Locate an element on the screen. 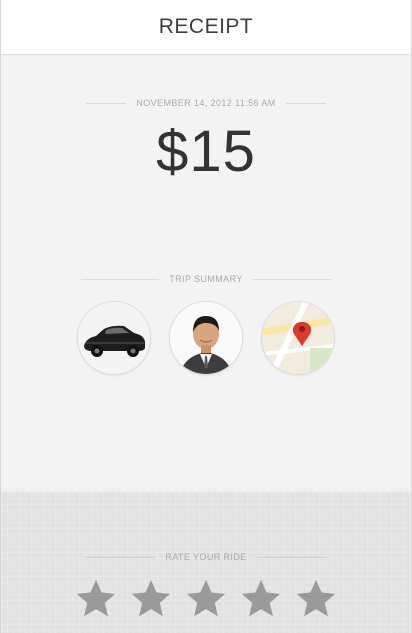 This screenshot has height=633, width=412. trip-summary-label: TRIP SUMMARY is located at coordinates (206, 279).